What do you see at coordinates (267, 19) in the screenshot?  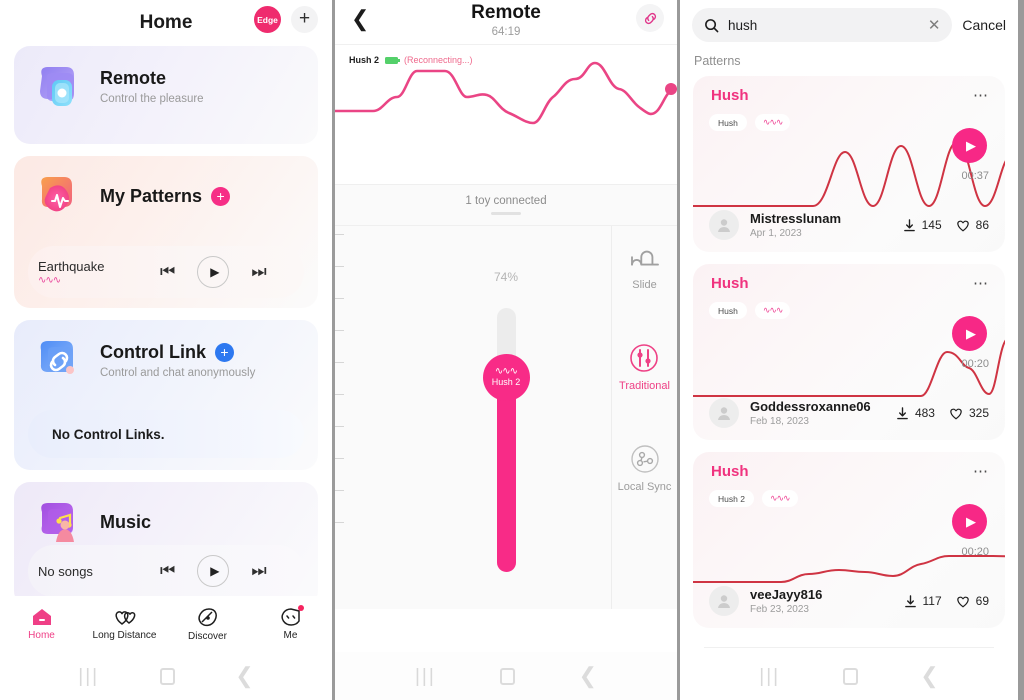 I see `edge-badge: Edge` at bounding box center [267, 19].